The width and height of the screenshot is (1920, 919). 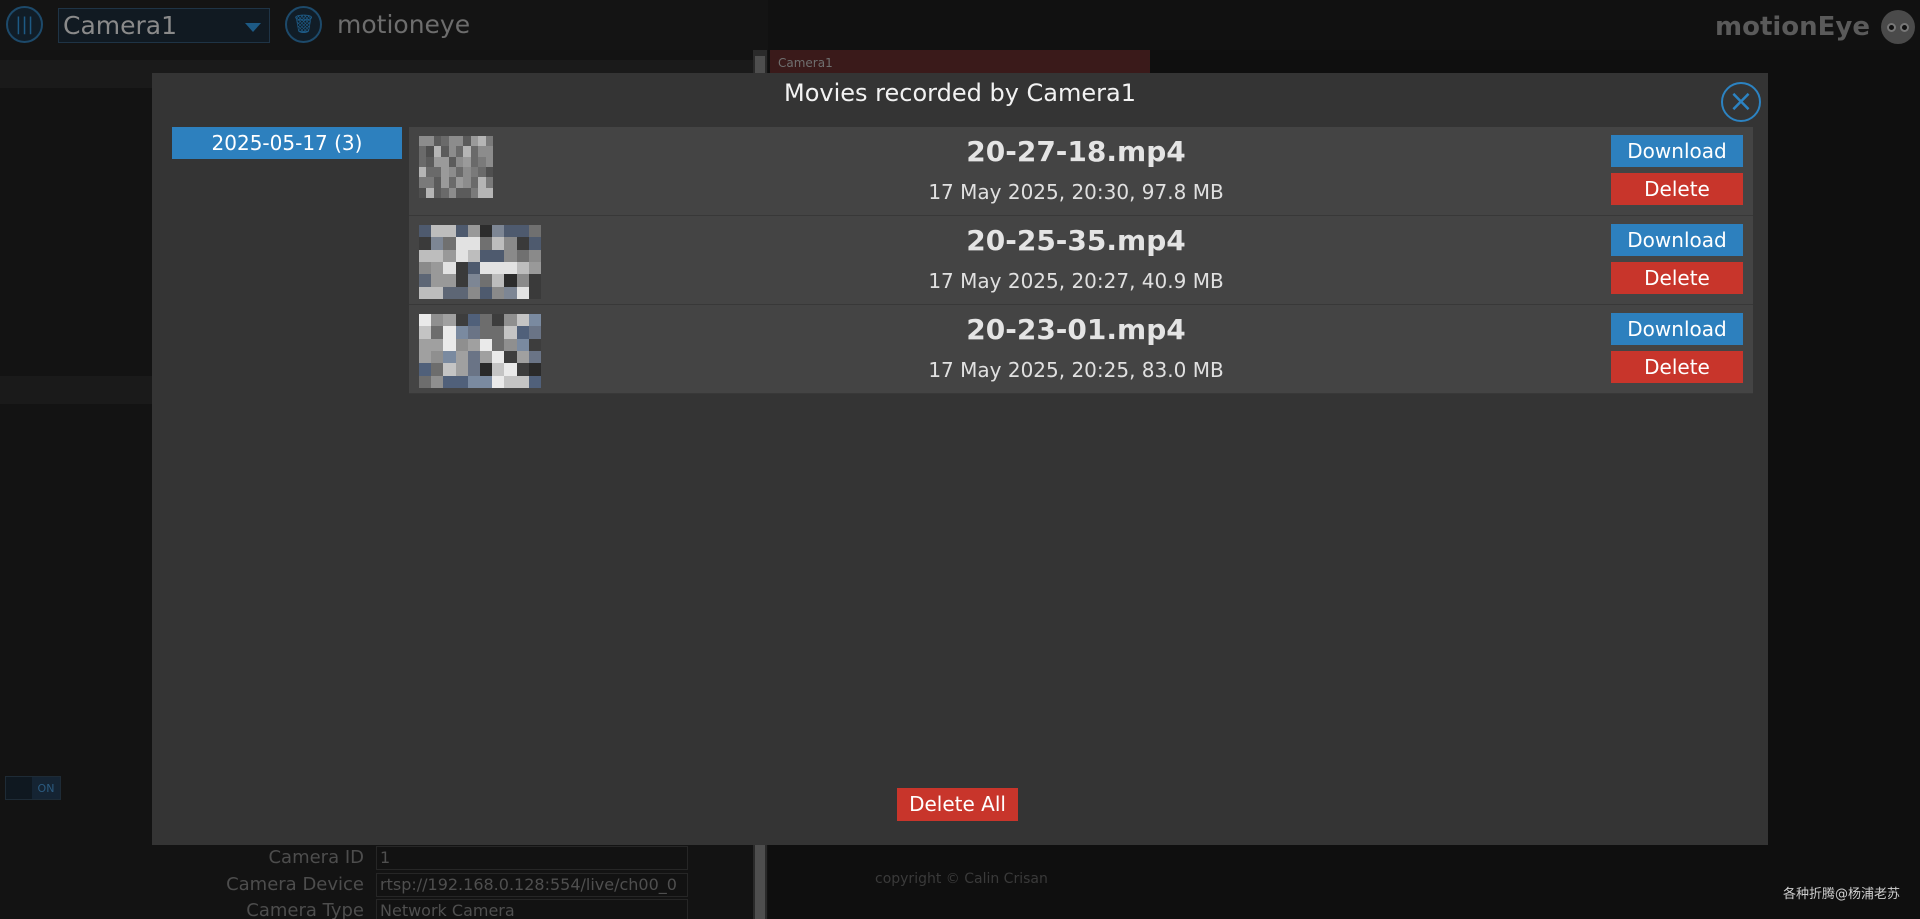 What do you see at coordinates (1841, 894) in the screenshot?
I see `watermark-text: 各种折腾@杨浦老苏` at bounding box center [1841, 894].